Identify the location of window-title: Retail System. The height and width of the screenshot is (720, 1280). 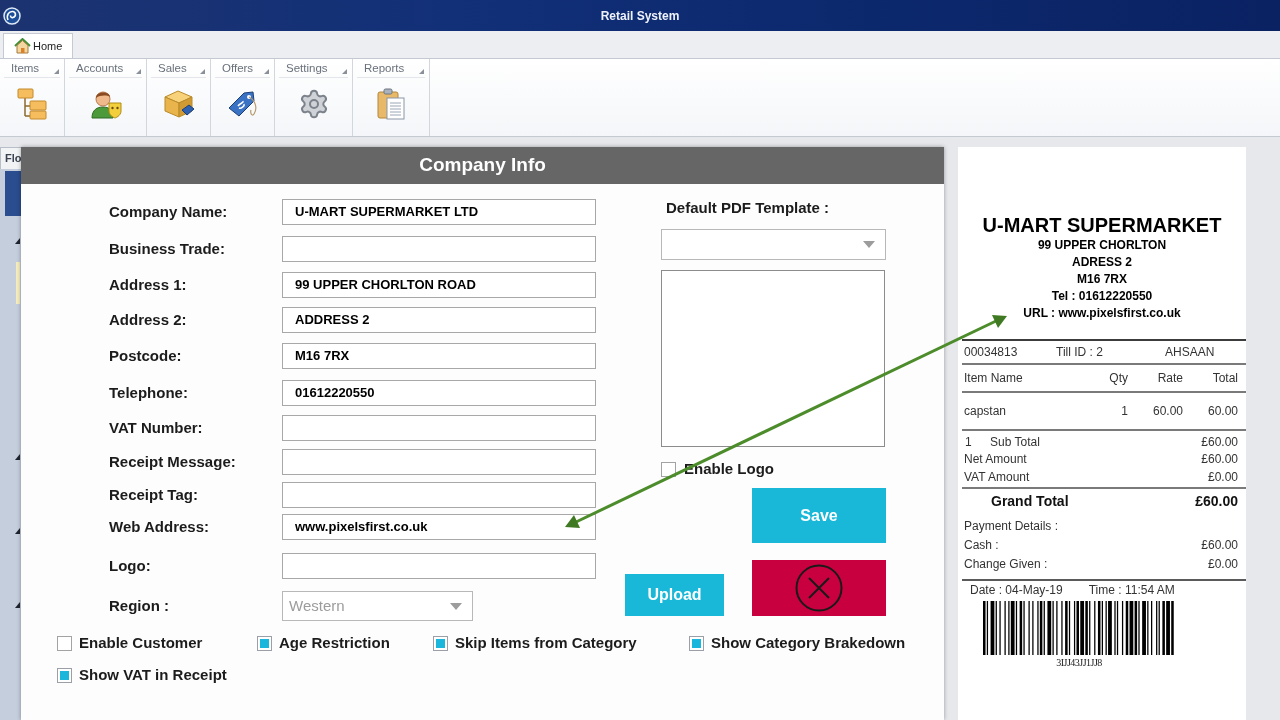
(640, 16).